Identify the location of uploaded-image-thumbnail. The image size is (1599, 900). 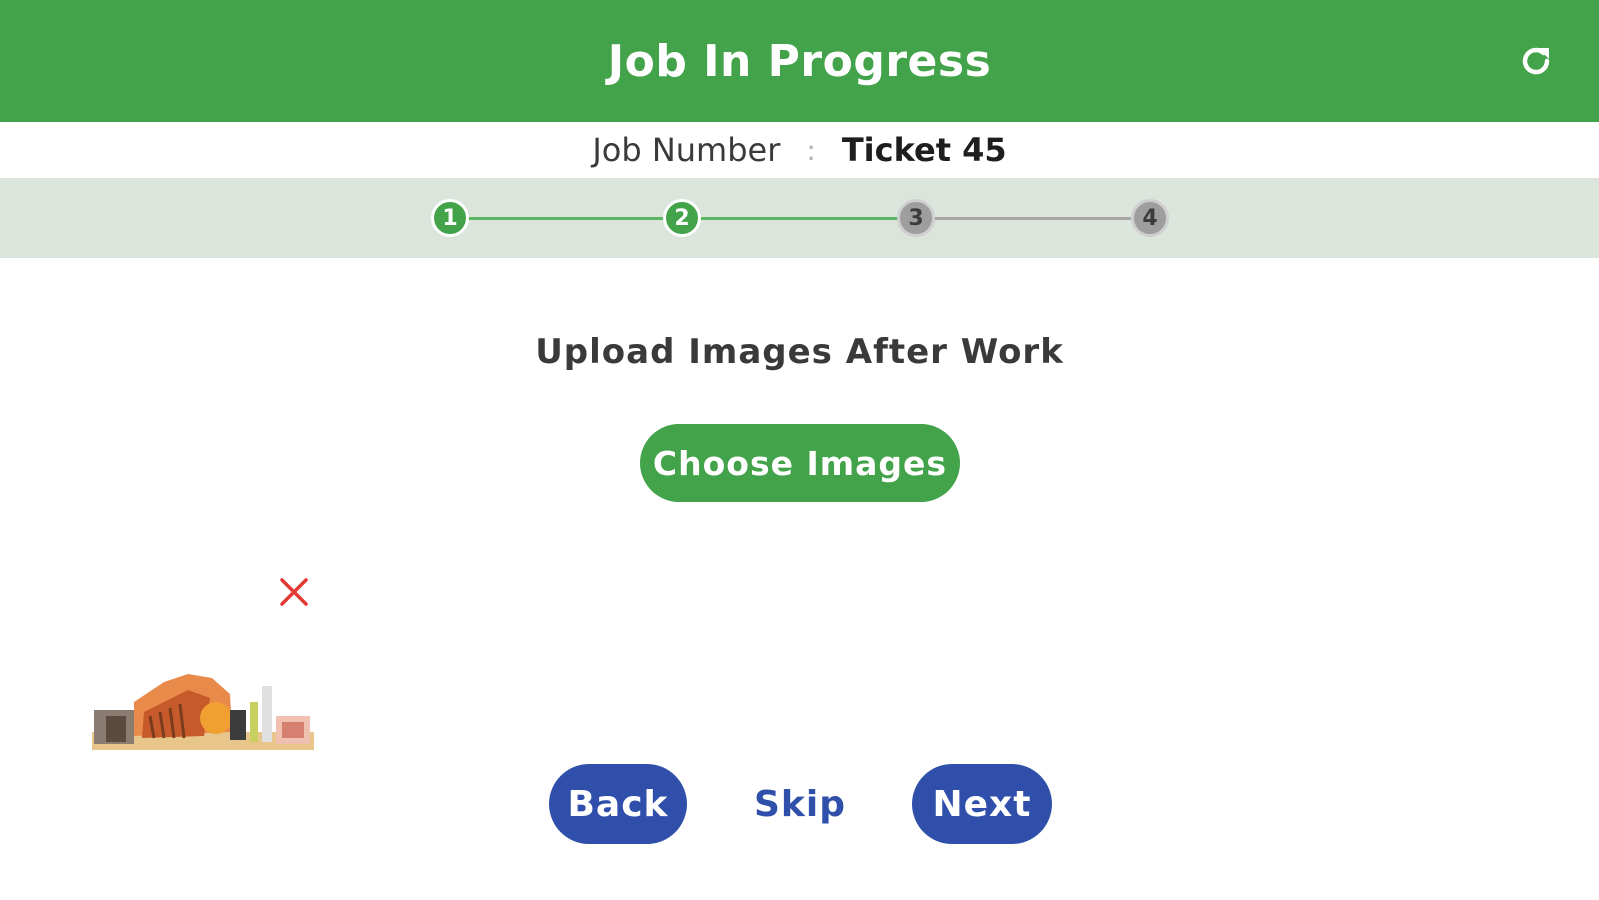
(203, 713).